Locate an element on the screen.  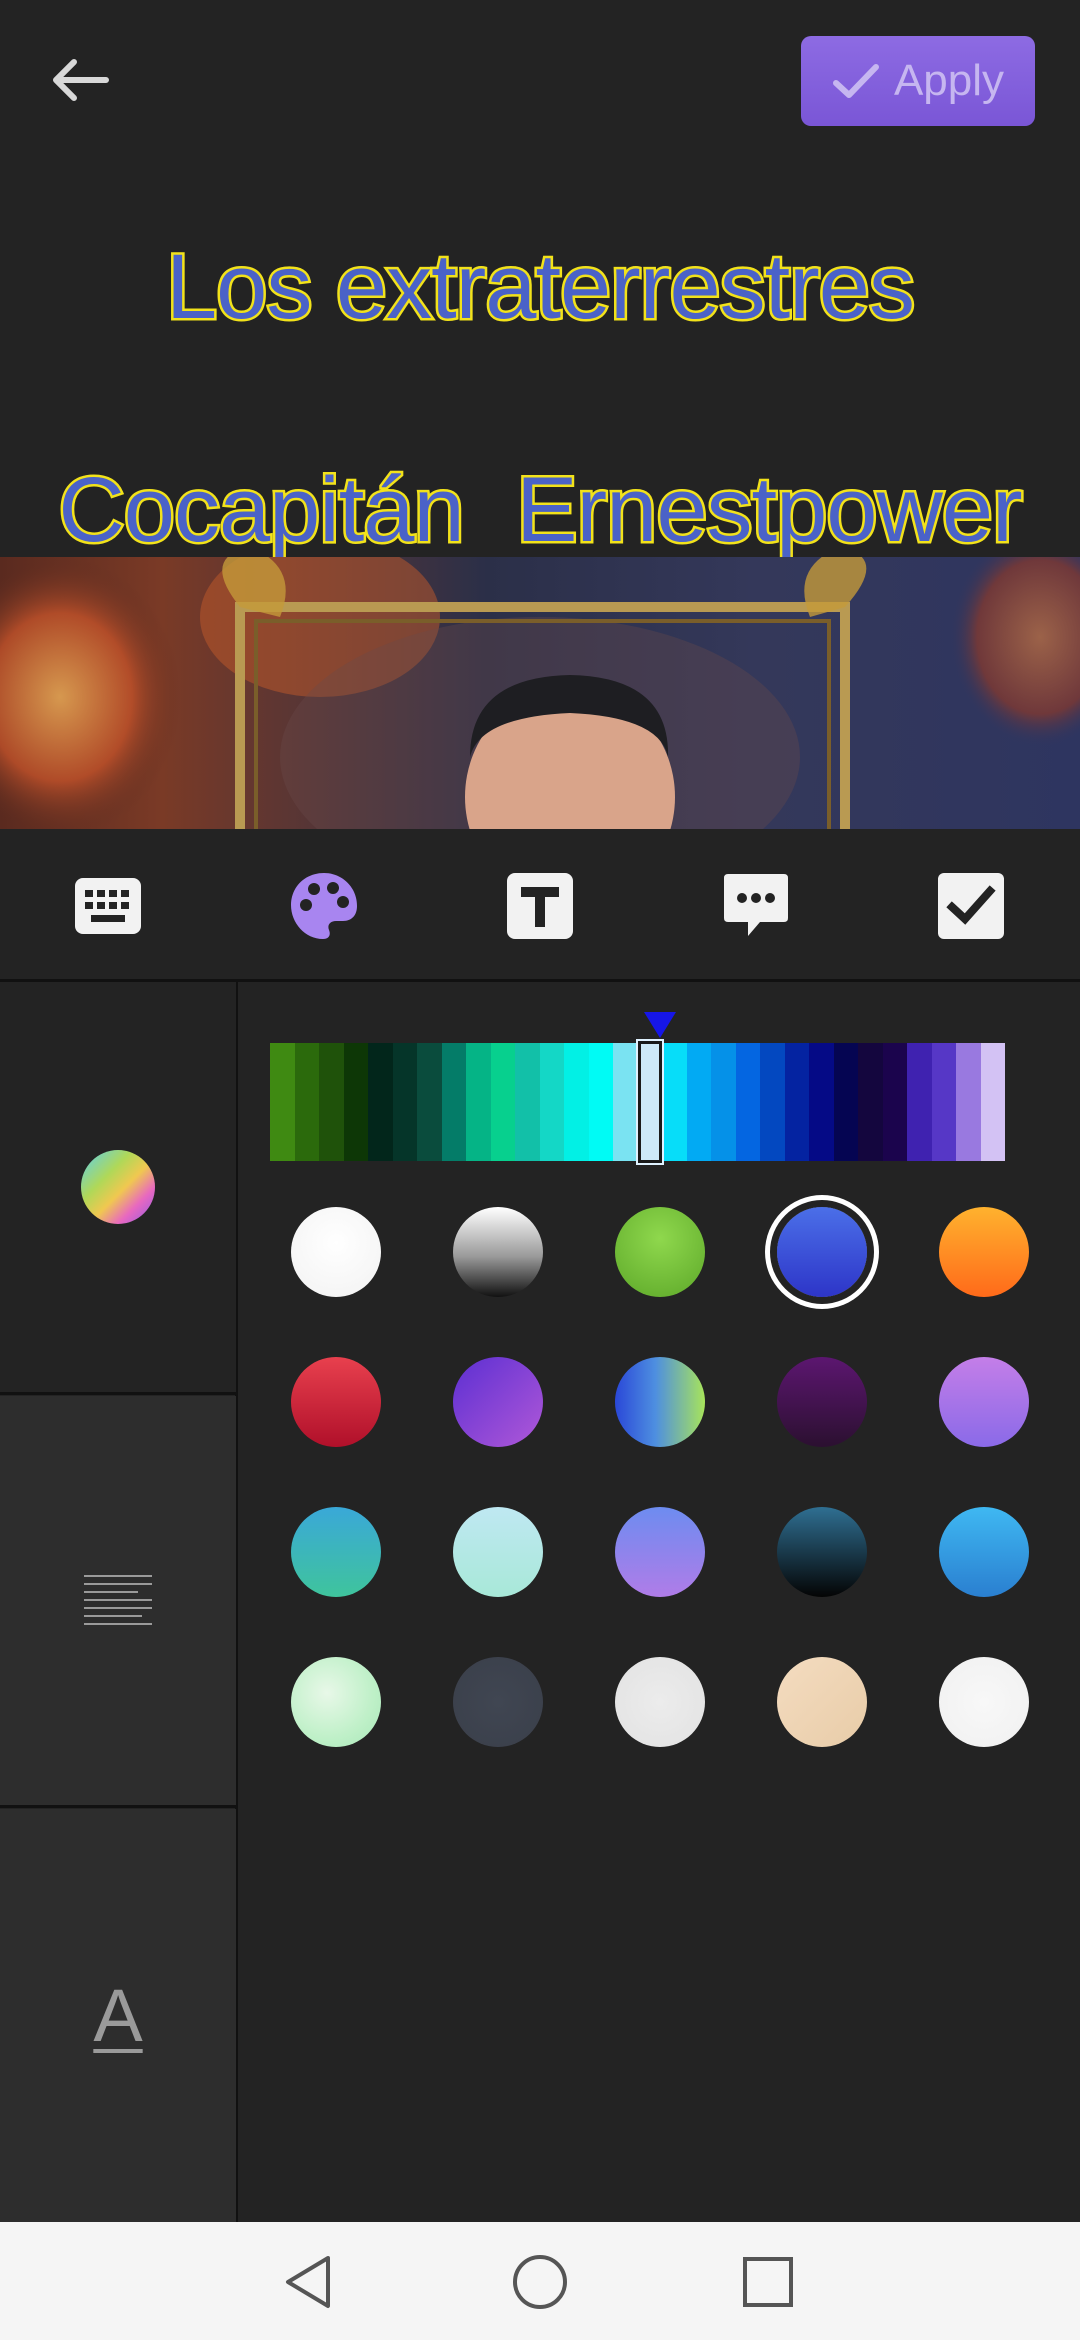
nav-home-button is located at coordinates (540, 2282).